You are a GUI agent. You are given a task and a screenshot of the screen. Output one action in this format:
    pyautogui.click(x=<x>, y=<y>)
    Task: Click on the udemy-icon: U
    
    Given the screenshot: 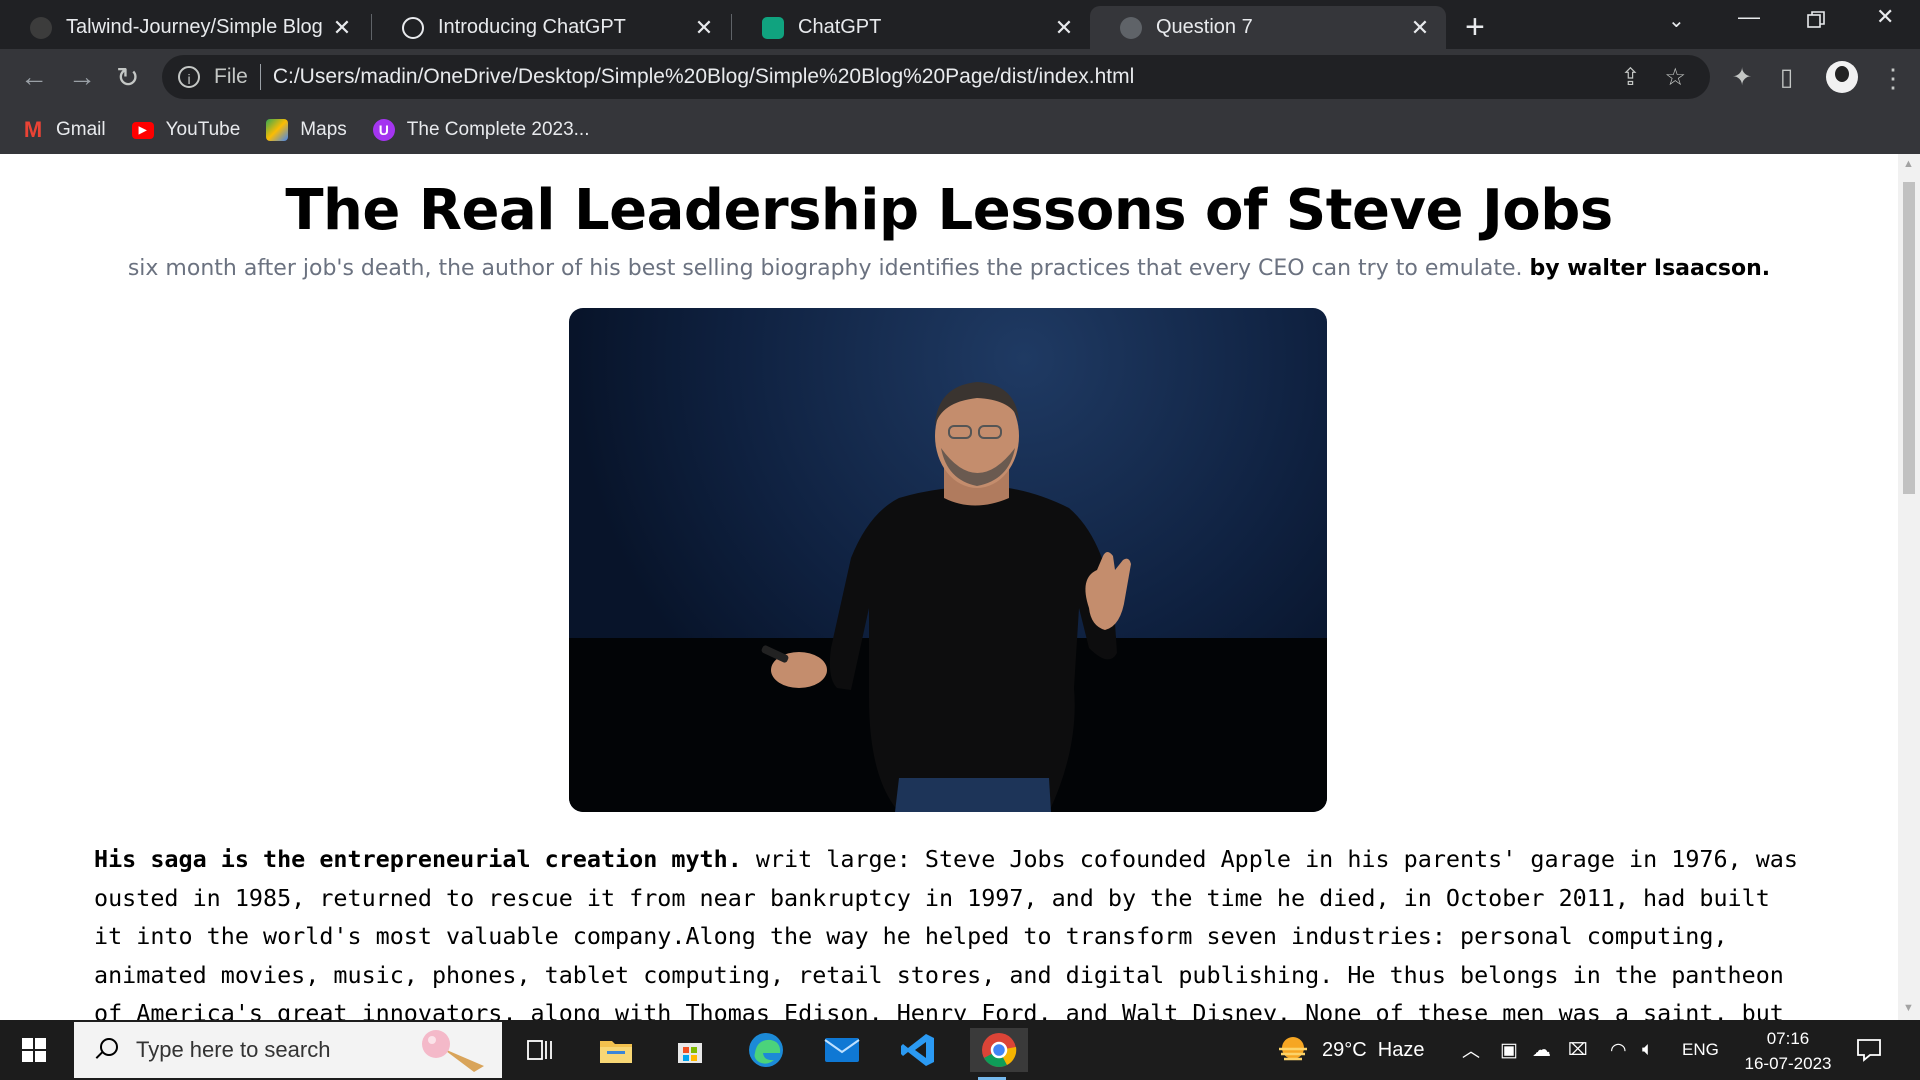 What is the action you would take?
    pyautogui.click(x=383, y=130)
    